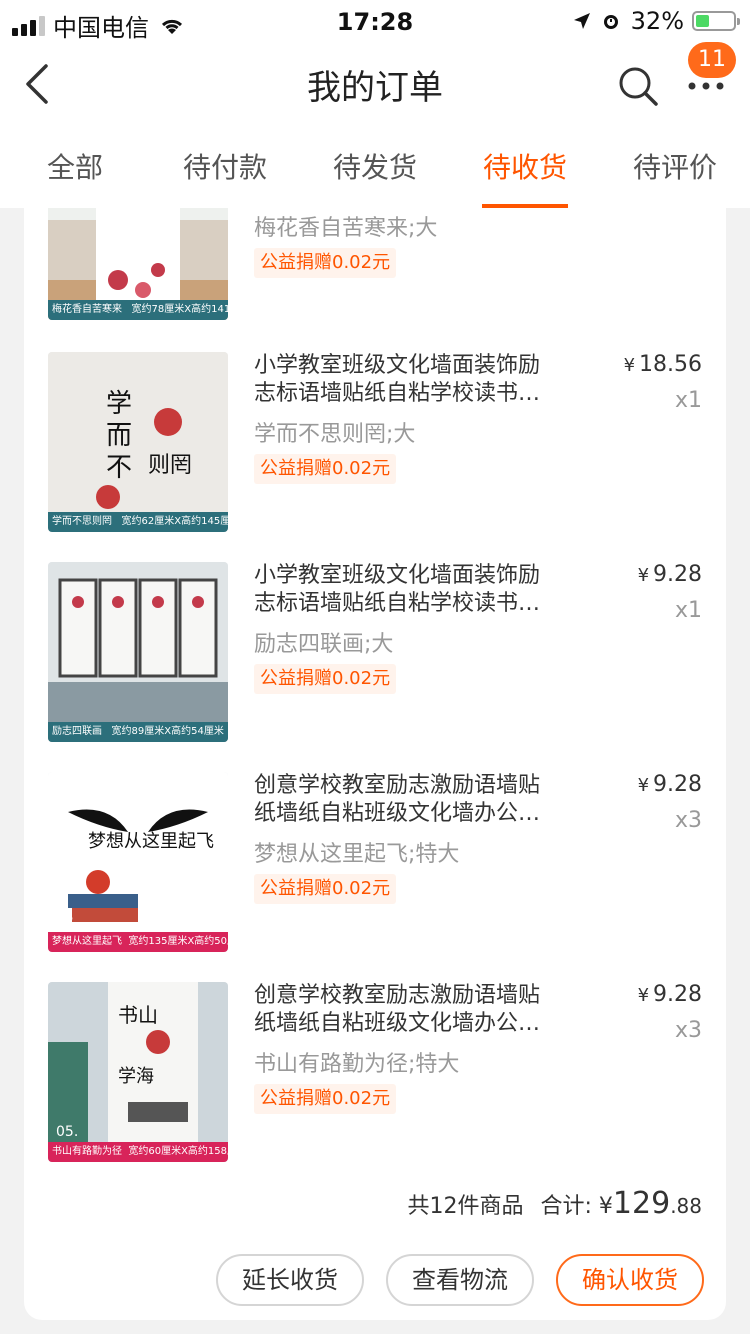  I want to click on order-summary: 共12件商品 合计: ¥129.88, so click(555, 1203).